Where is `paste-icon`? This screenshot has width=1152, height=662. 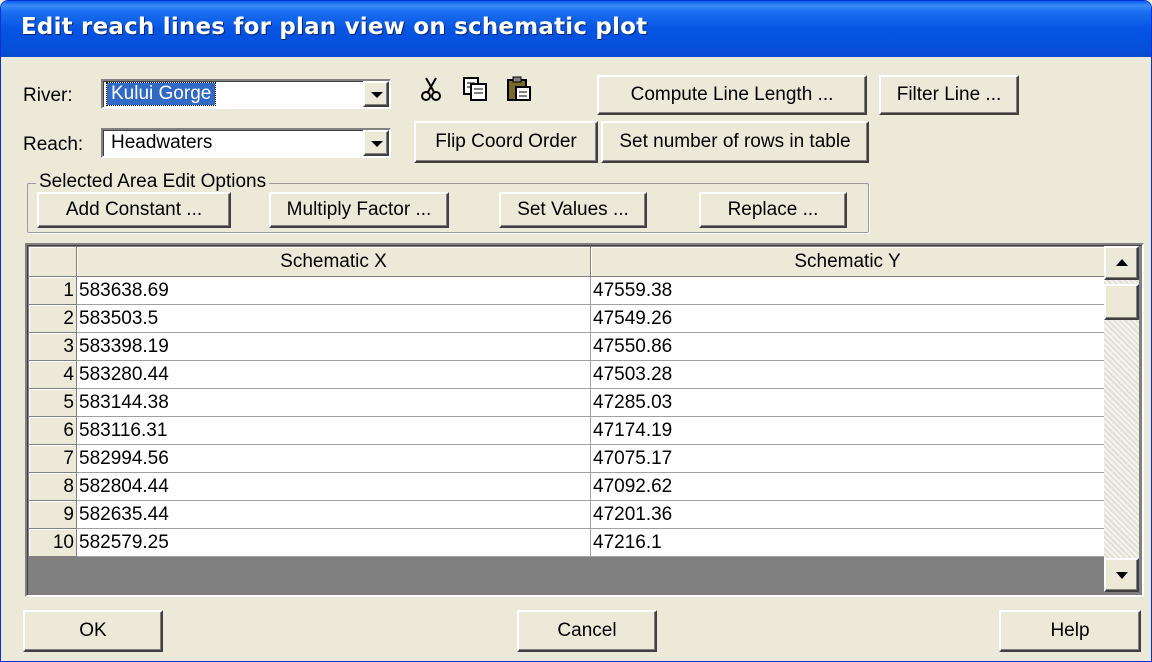
paste-icon is located at coordinates (519, 88).